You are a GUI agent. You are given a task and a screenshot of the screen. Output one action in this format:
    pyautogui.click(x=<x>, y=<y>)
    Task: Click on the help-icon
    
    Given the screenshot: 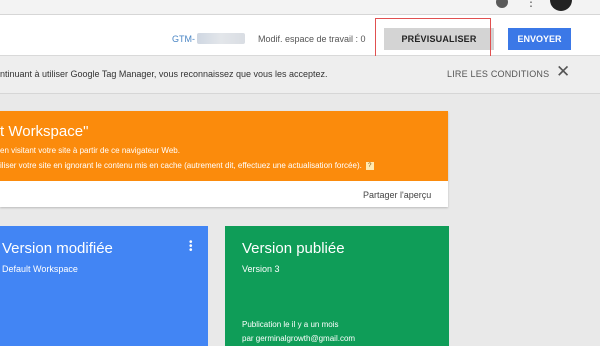 What is the action you would take?
    pyautogui.click(x=502, y=4)
    